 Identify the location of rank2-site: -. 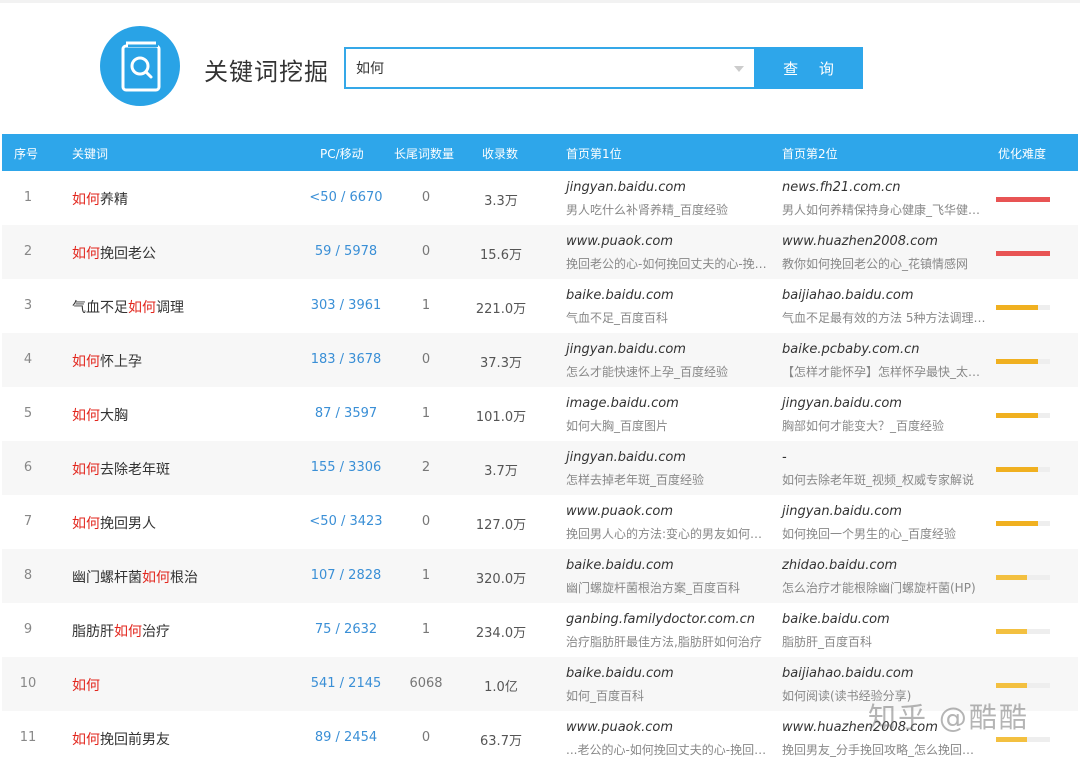
(784, 457).